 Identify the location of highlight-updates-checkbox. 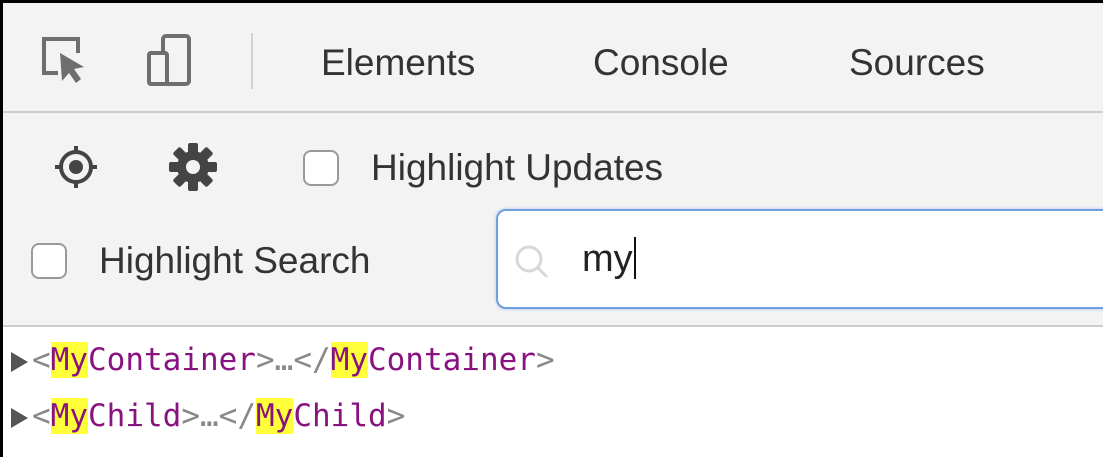
(321, 168).